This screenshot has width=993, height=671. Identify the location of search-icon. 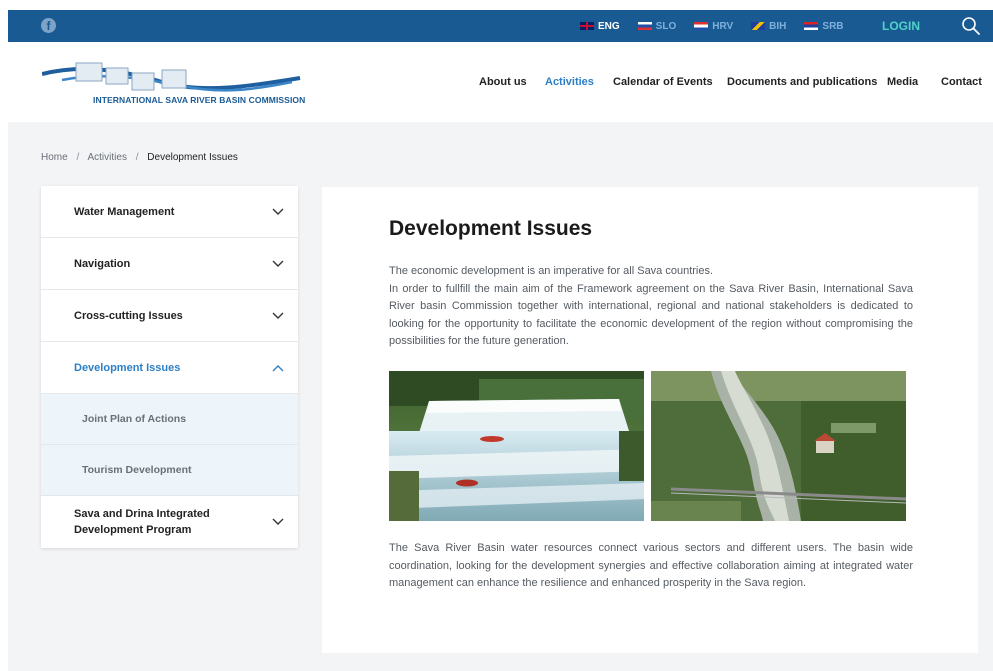
(971, 26).